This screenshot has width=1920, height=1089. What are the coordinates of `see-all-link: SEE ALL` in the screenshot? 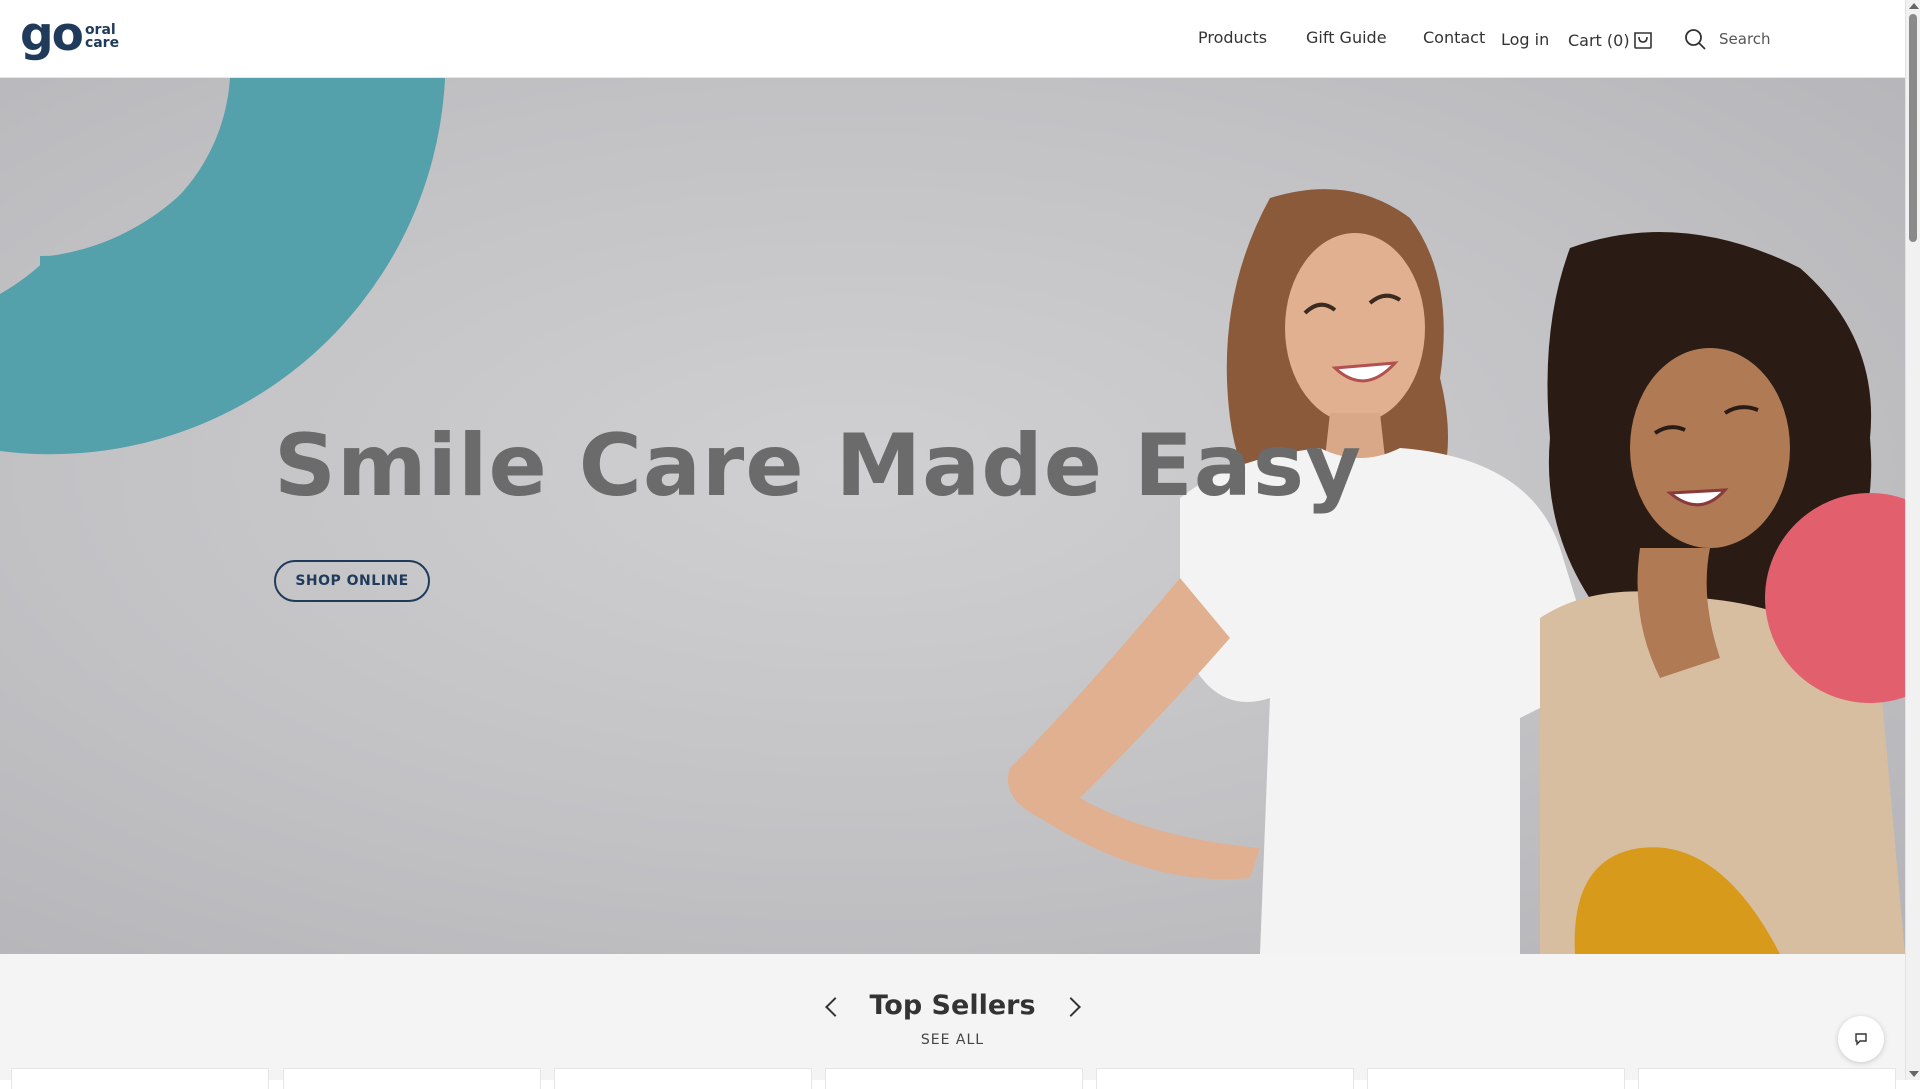 It's located at (952, 1040).